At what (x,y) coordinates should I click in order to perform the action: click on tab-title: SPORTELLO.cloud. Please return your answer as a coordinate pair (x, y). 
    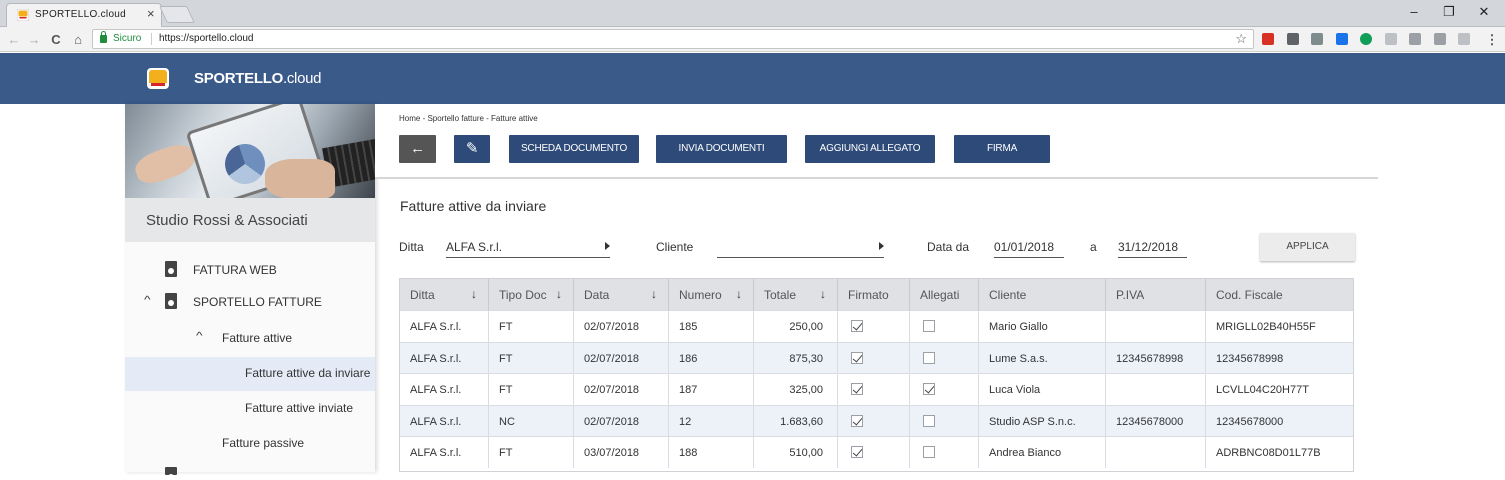
    Looking at the image, I should click on (81, 14).